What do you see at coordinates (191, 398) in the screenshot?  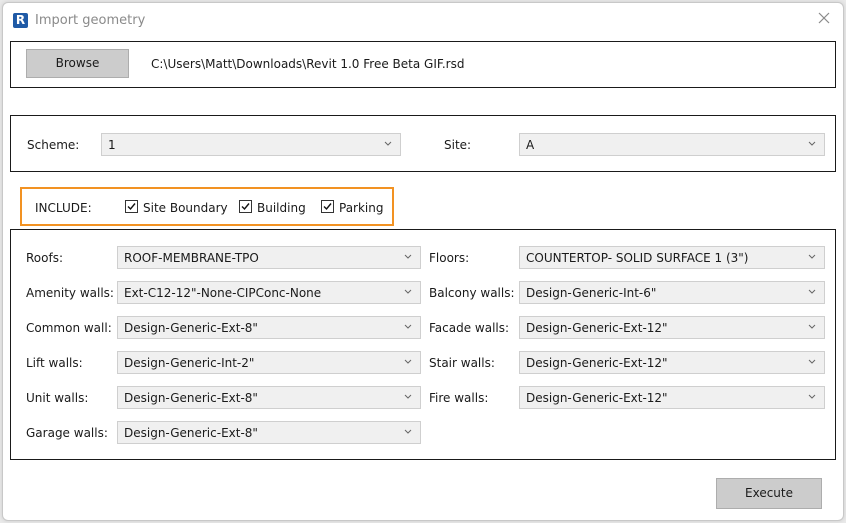 I see `unit-walls-value: Design-Generic-Ext-8"` at bounding box center [191, 398].